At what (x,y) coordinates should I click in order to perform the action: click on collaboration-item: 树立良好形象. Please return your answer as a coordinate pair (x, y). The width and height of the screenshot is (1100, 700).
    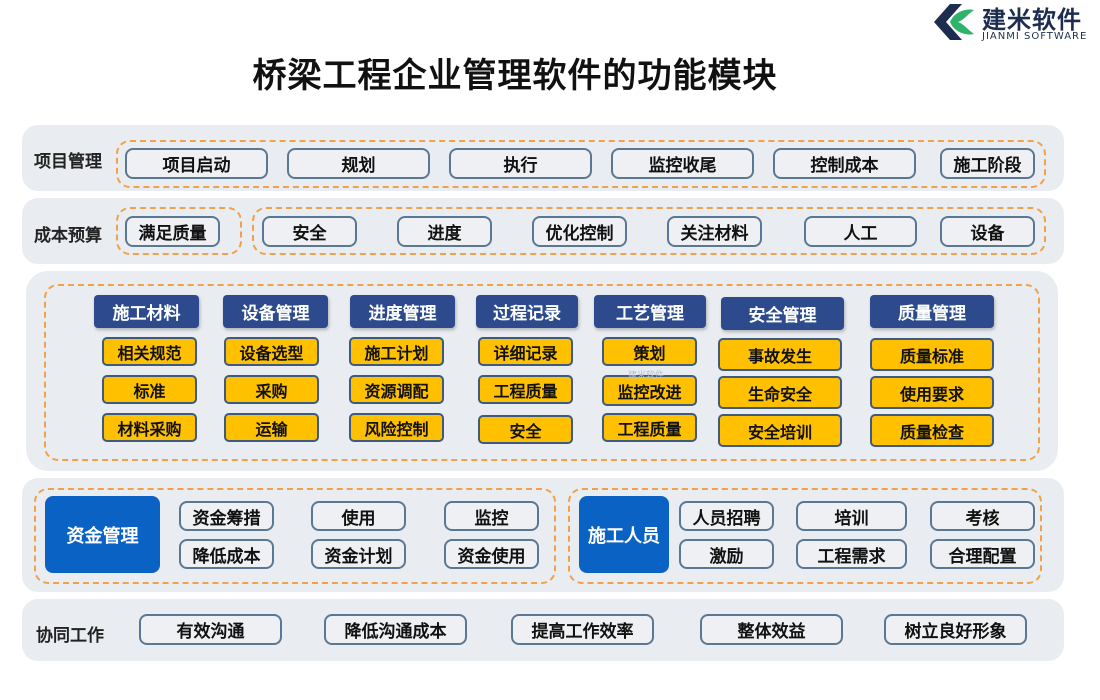
    Looking at the image, I should click on (955, 629).